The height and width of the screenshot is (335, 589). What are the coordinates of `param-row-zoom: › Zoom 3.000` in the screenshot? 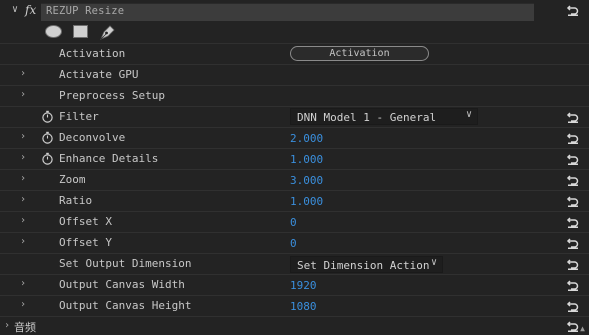 It's located at (294, 179).